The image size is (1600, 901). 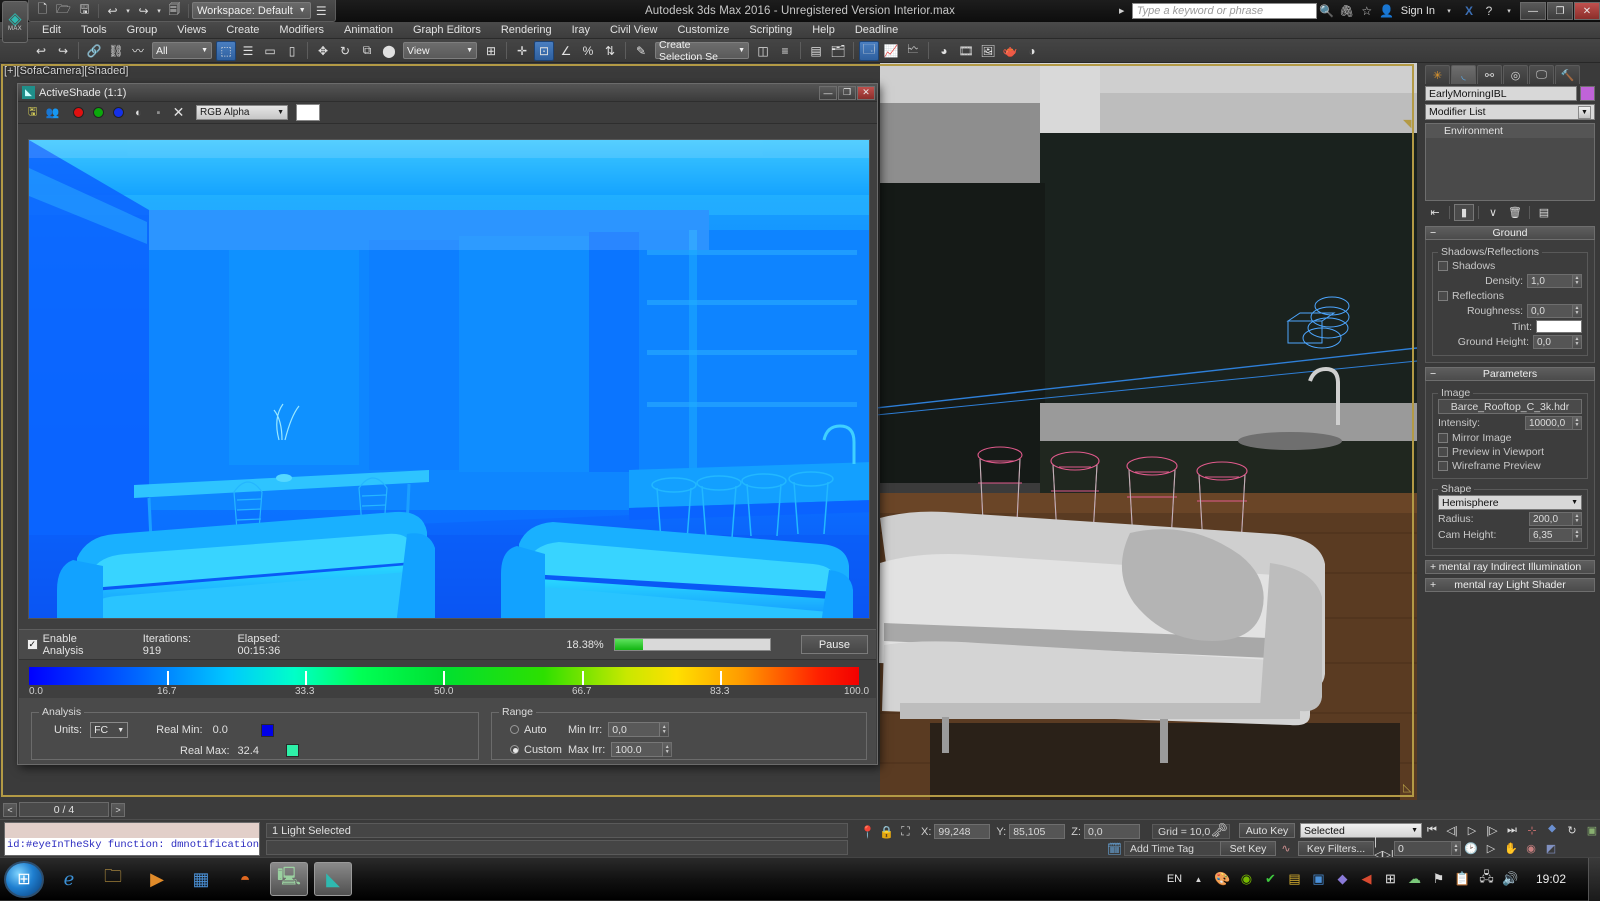 I want to click on menu-item-group: Group, so click(x=142, y=30).